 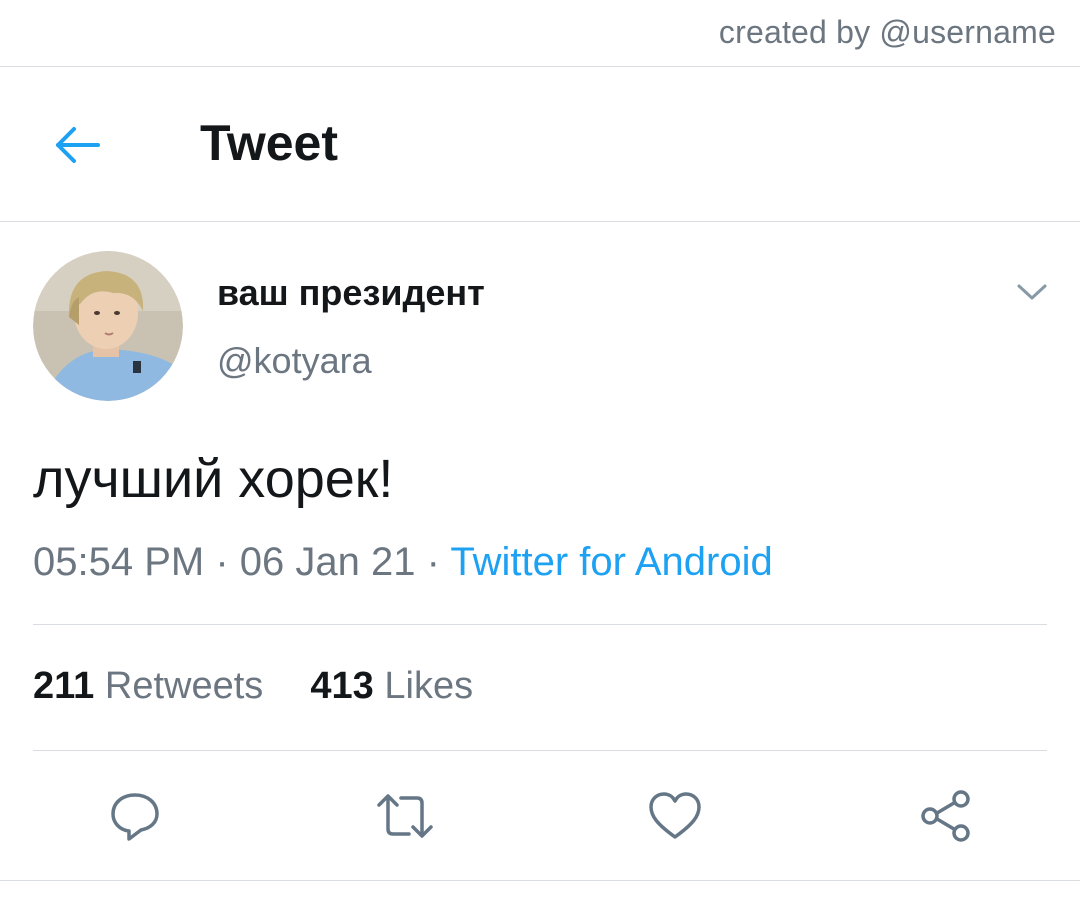 I want to click on page-title: Tweet, so click(x=269, y=143).